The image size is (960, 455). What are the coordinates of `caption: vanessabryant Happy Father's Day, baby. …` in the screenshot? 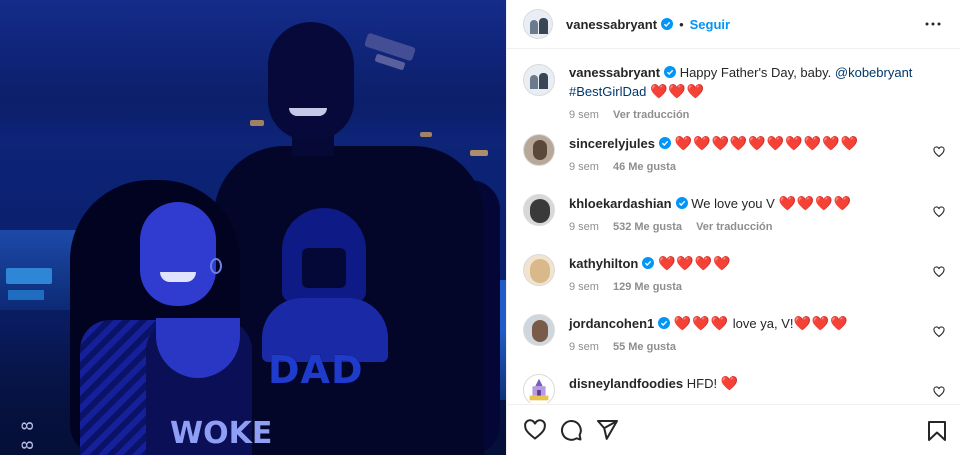 It's located at (734, 99).